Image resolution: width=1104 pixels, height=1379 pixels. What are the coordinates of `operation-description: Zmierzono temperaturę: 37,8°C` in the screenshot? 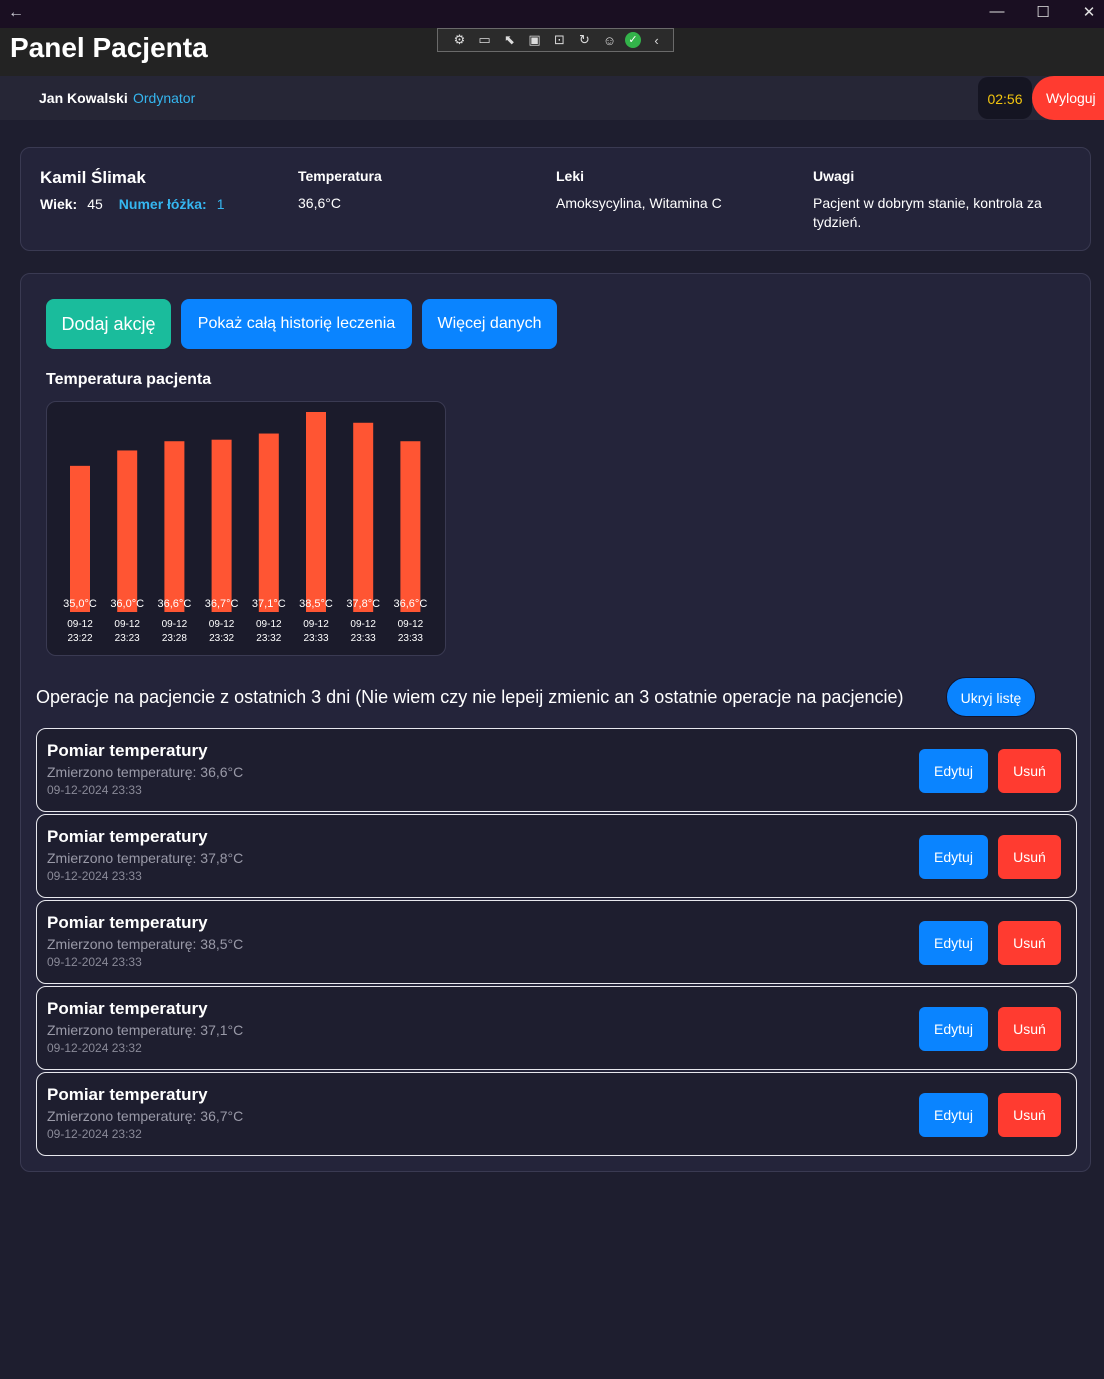 It's located at (145, 858).